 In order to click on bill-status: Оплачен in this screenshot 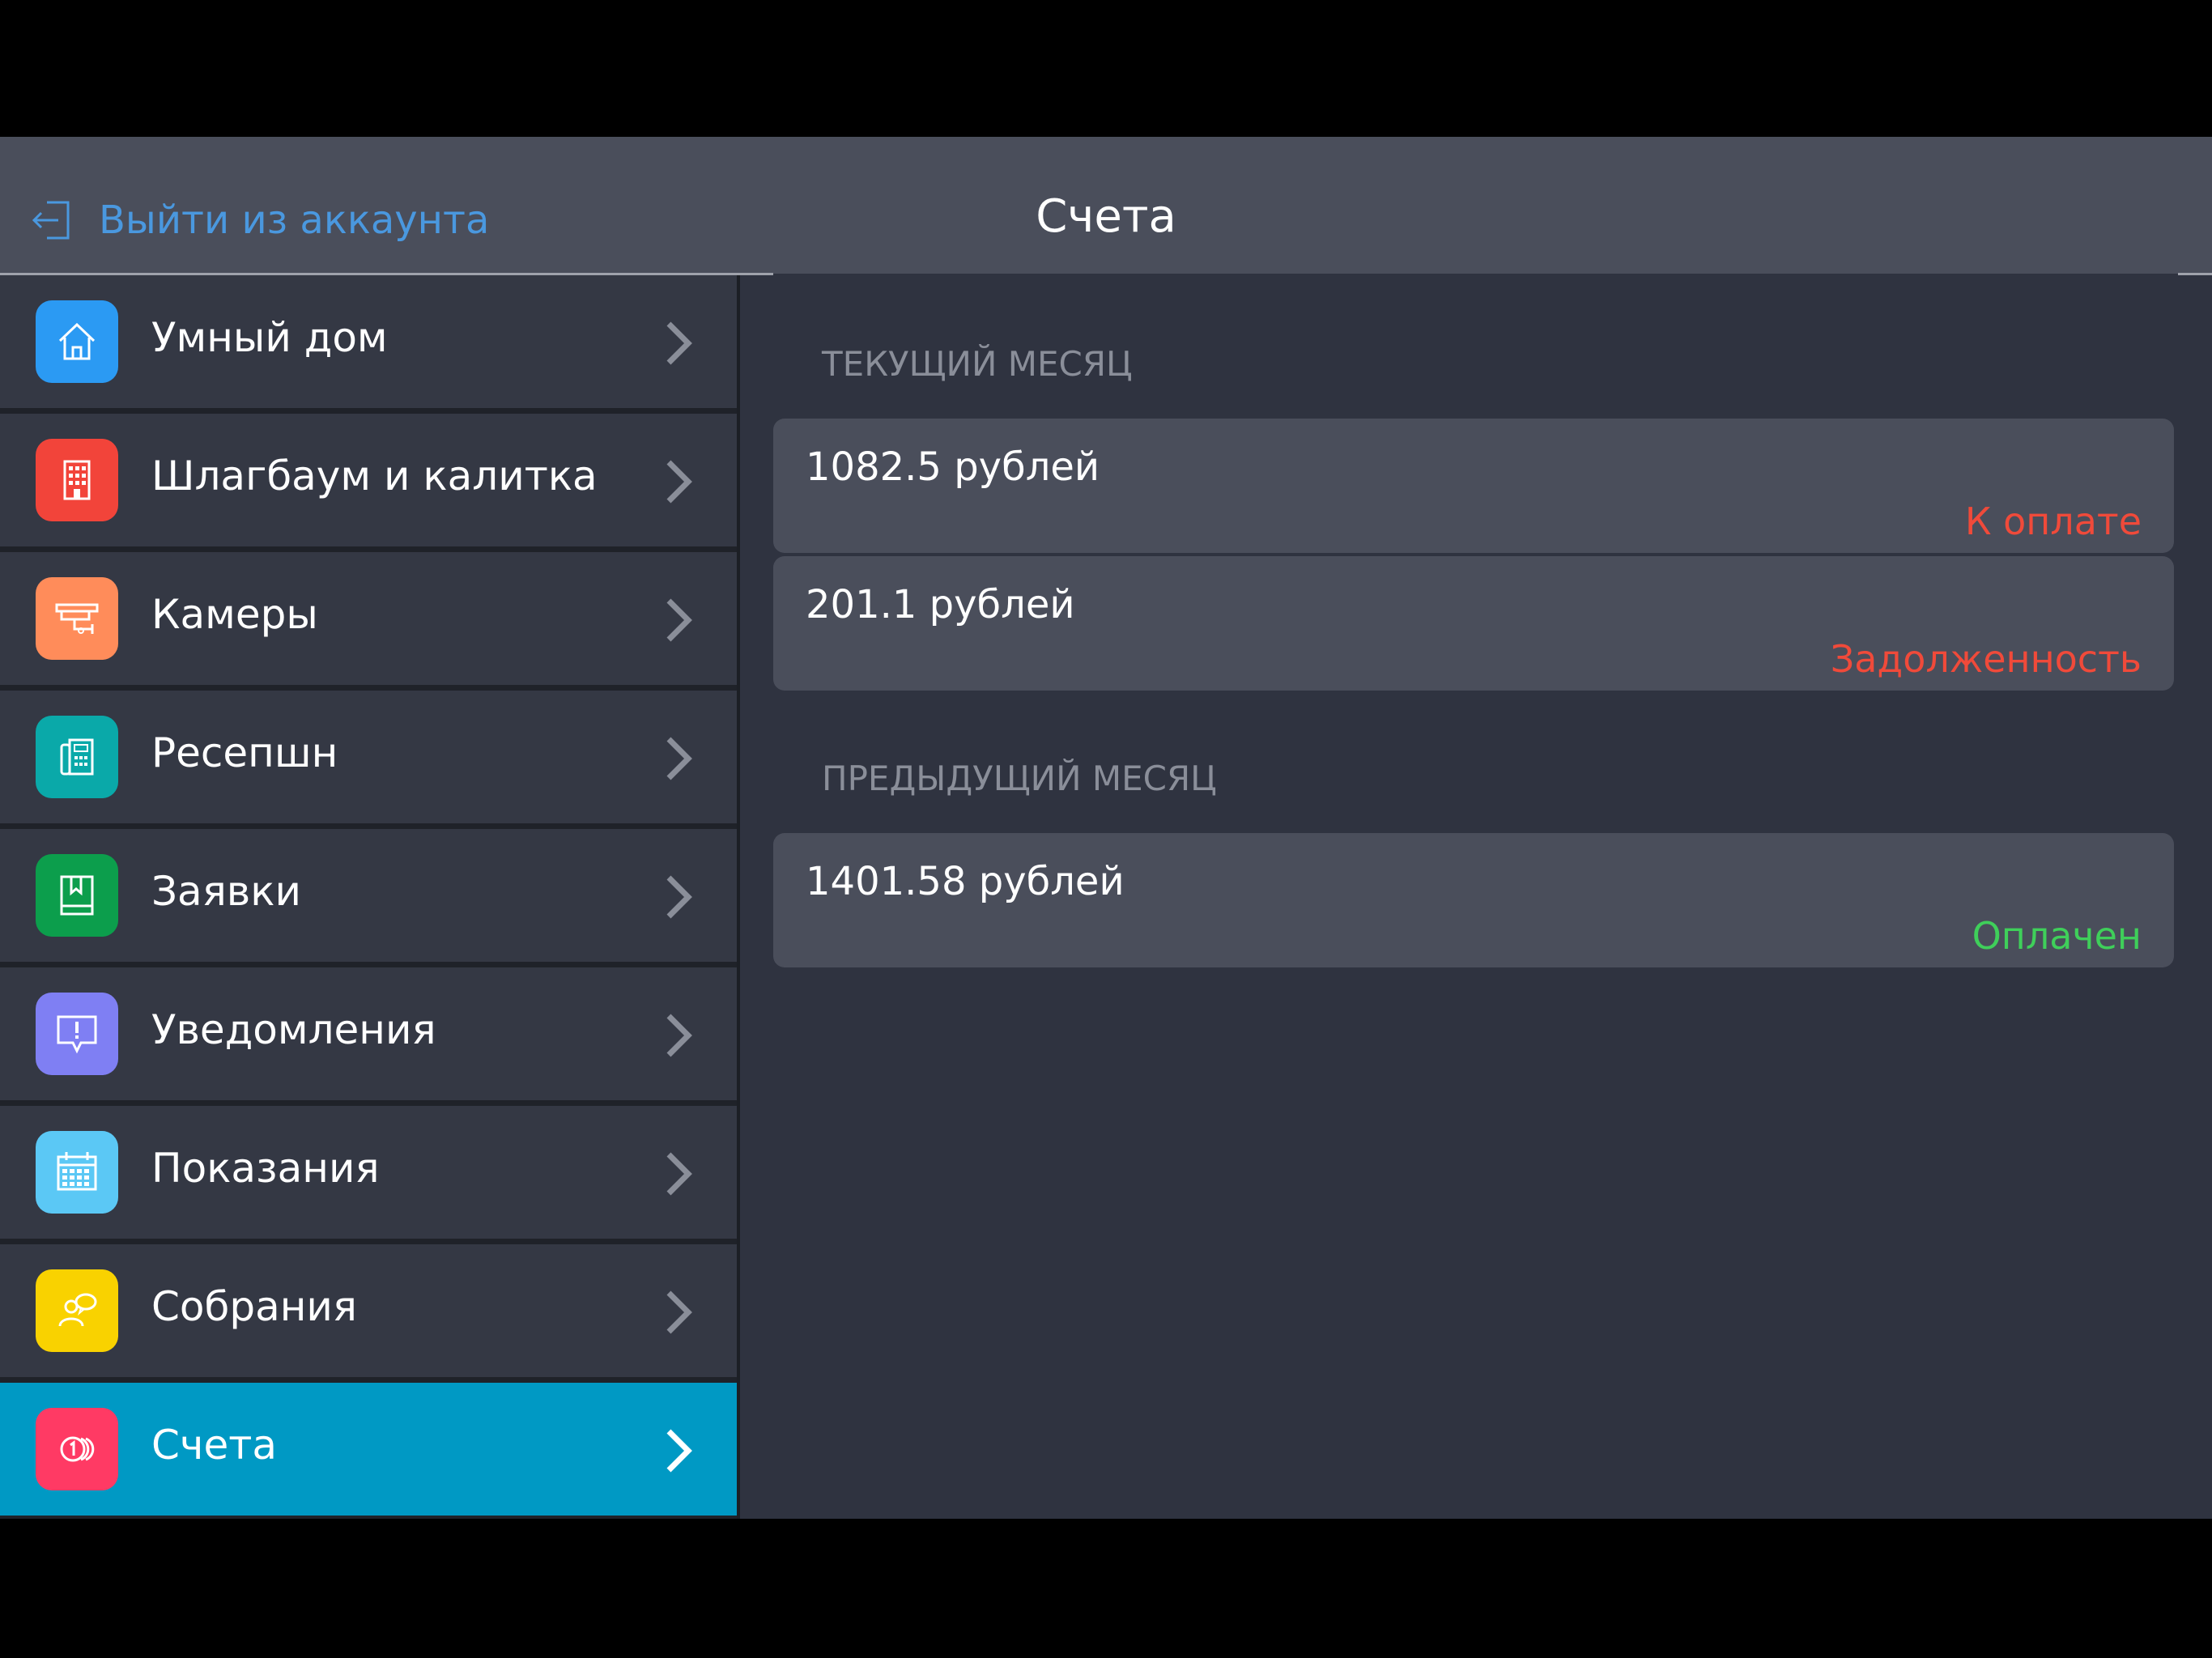, I will do `click(2057, 936)`.